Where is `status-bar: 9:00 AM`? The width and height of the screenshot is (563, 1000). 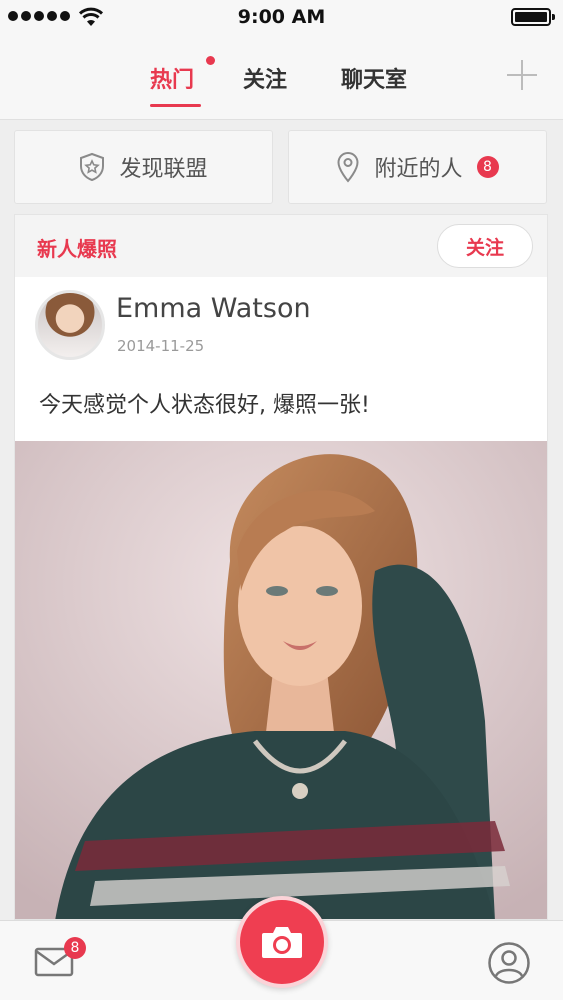 status-bar: 9:00 AM is located at coordinates (281, 17).